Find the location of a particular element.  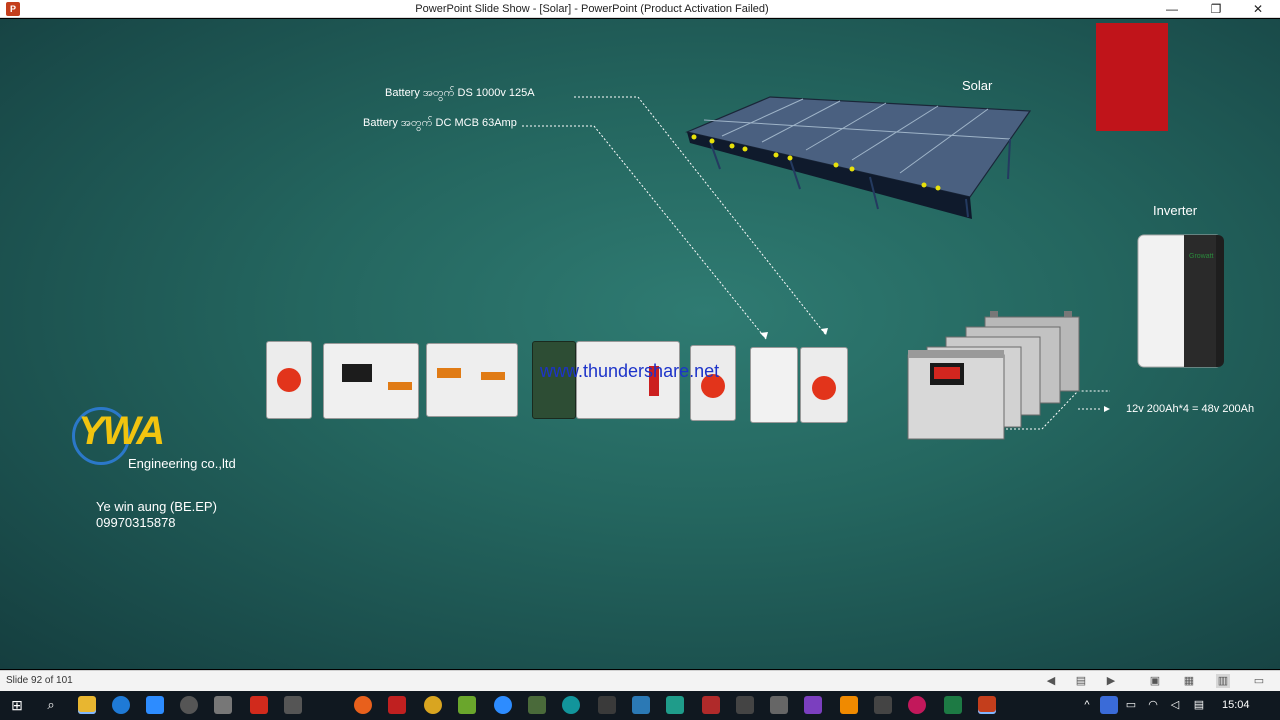

prev-icon: ◀ is located at coordinates (1051, 681).